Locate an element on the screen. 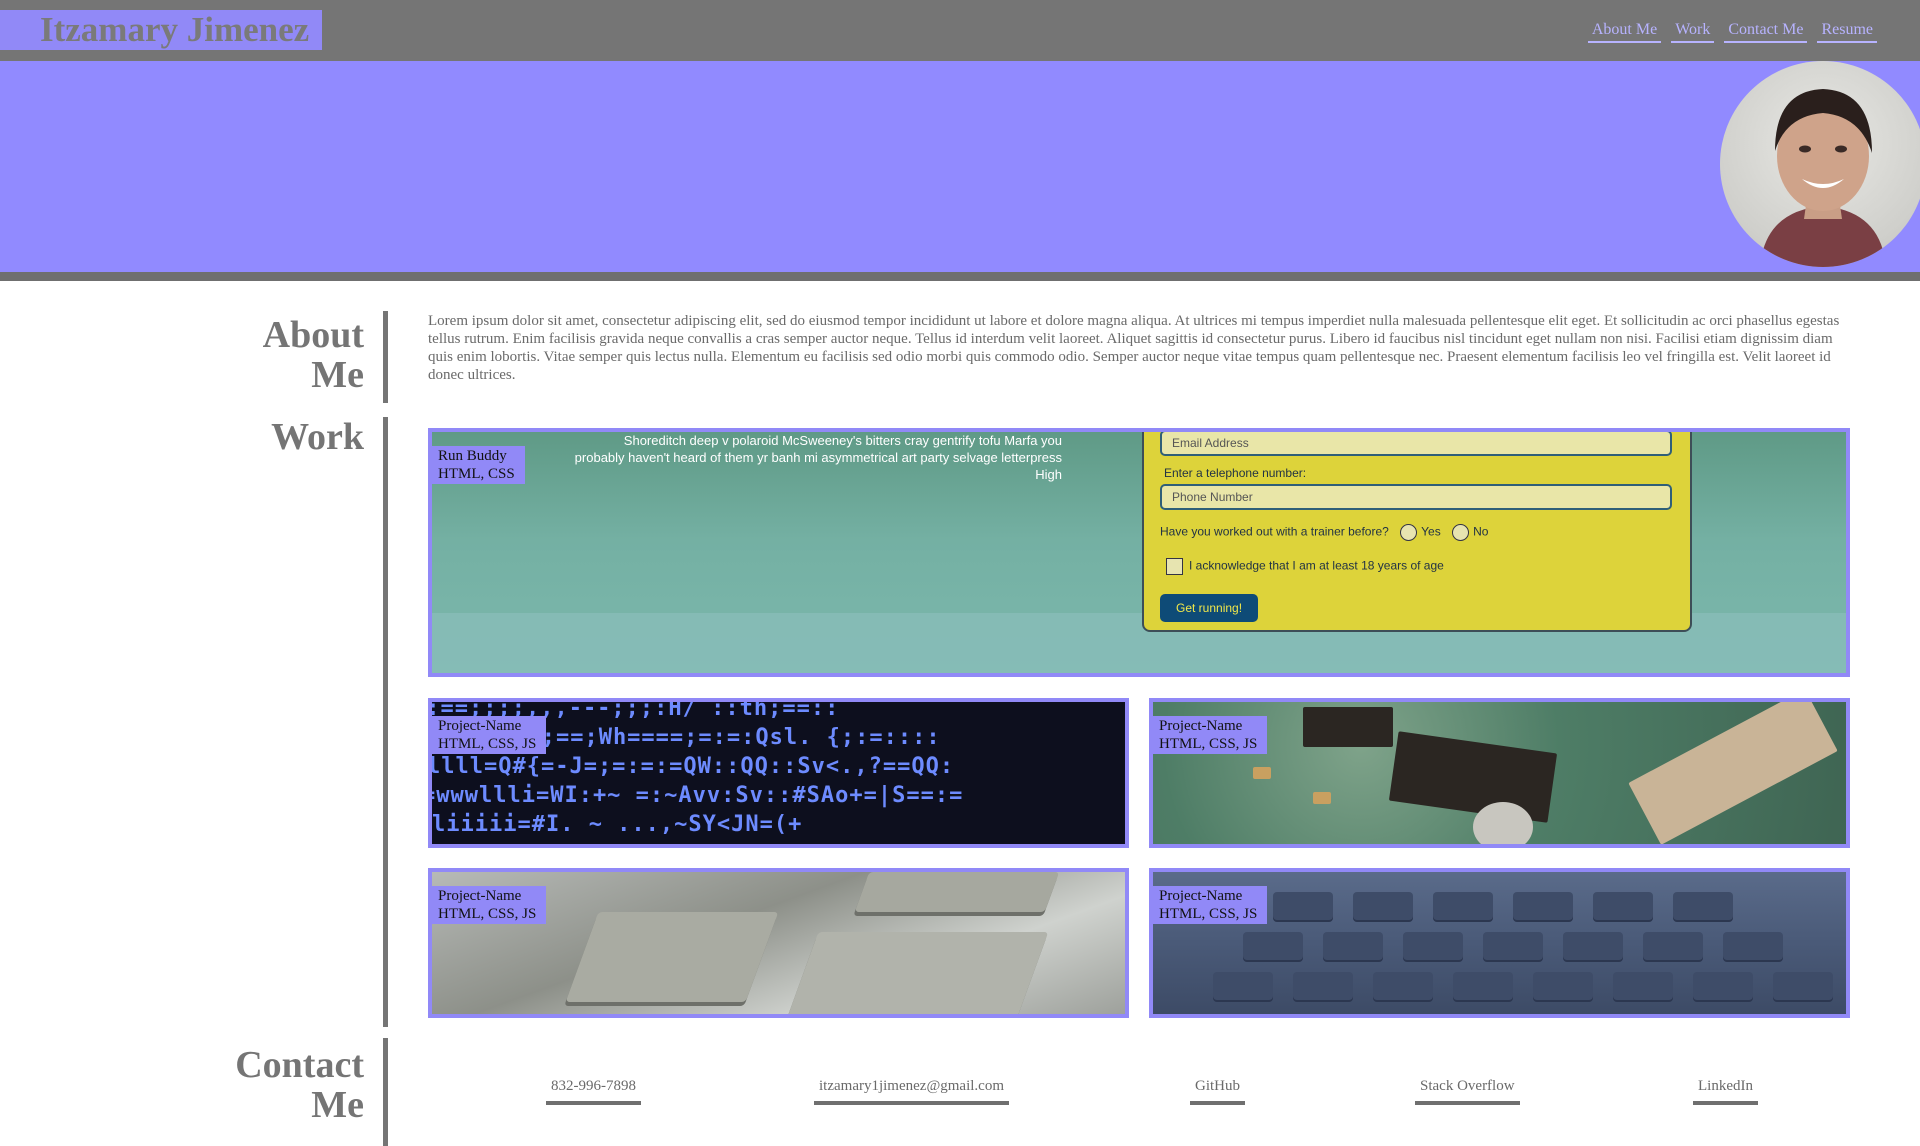  main-nav: About Me Work Contact Me Resume is located at coordinates (1732, 31).